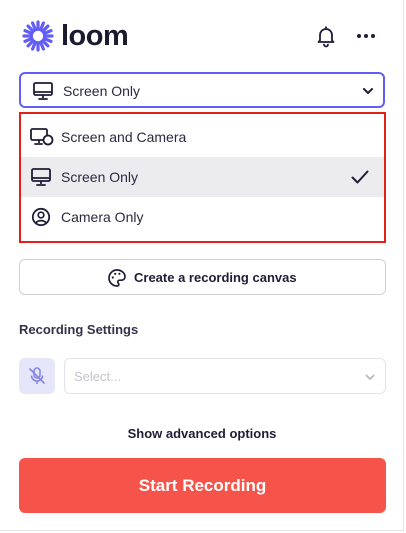  What do you see at coordinates (202, 137) in the screenshot?
I see `option-screen-and-camera: Screen and Camera` at bounding box center [202, 137].